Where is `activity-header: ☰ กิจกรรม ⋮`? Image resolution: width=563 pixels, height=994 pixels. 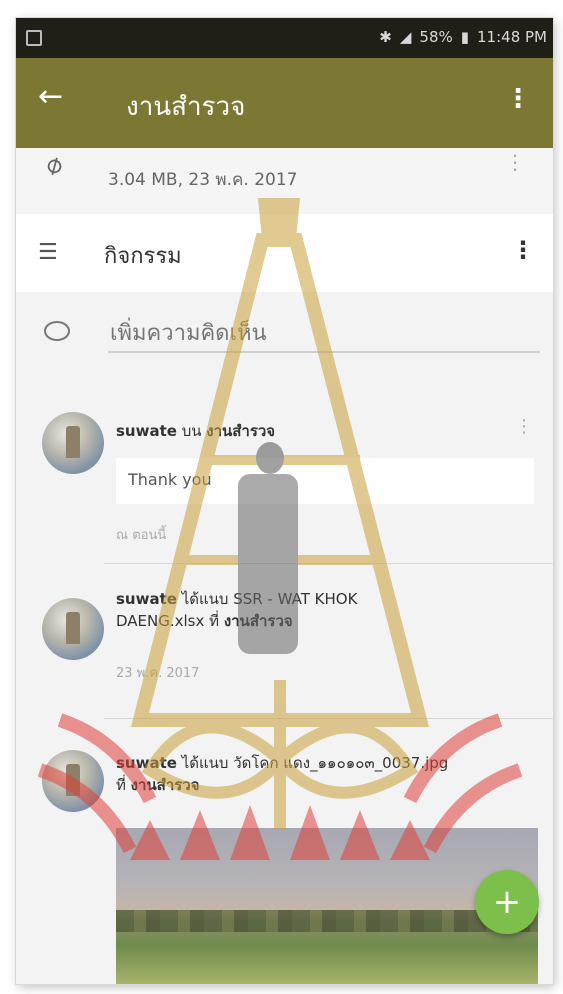 activity-header: ☰ กิจกรรม ⋮ is located at coordinates (284, 253).